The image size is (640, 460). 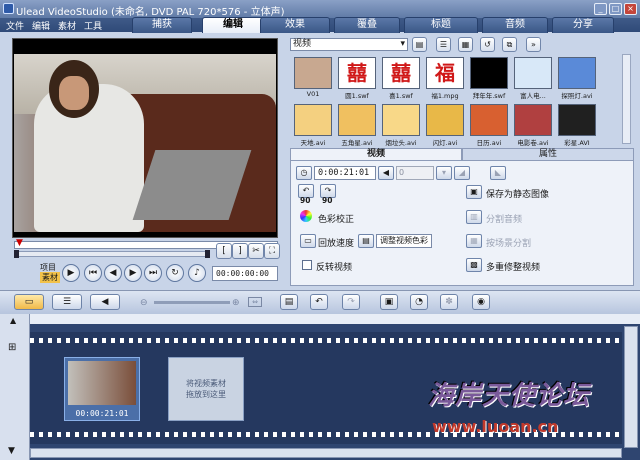 I want to click on library-thumbnail-label: 探照灯.avi, so click(x=577, y=96).